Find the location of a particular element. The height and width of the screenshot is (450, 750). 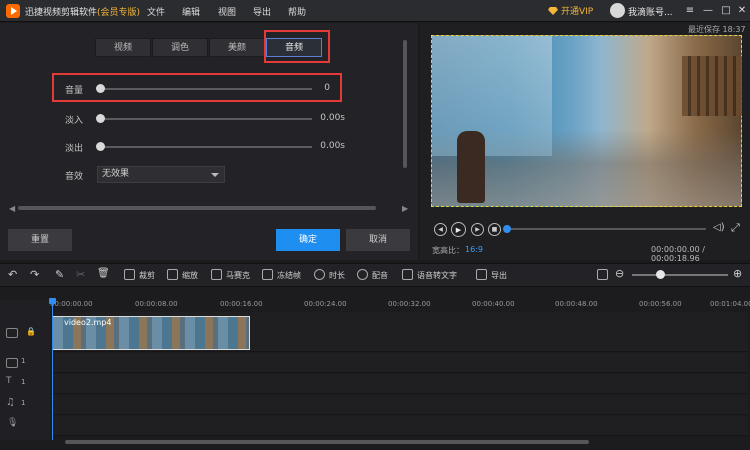

menu-file: 文件 is located at coordinates (156, 11).